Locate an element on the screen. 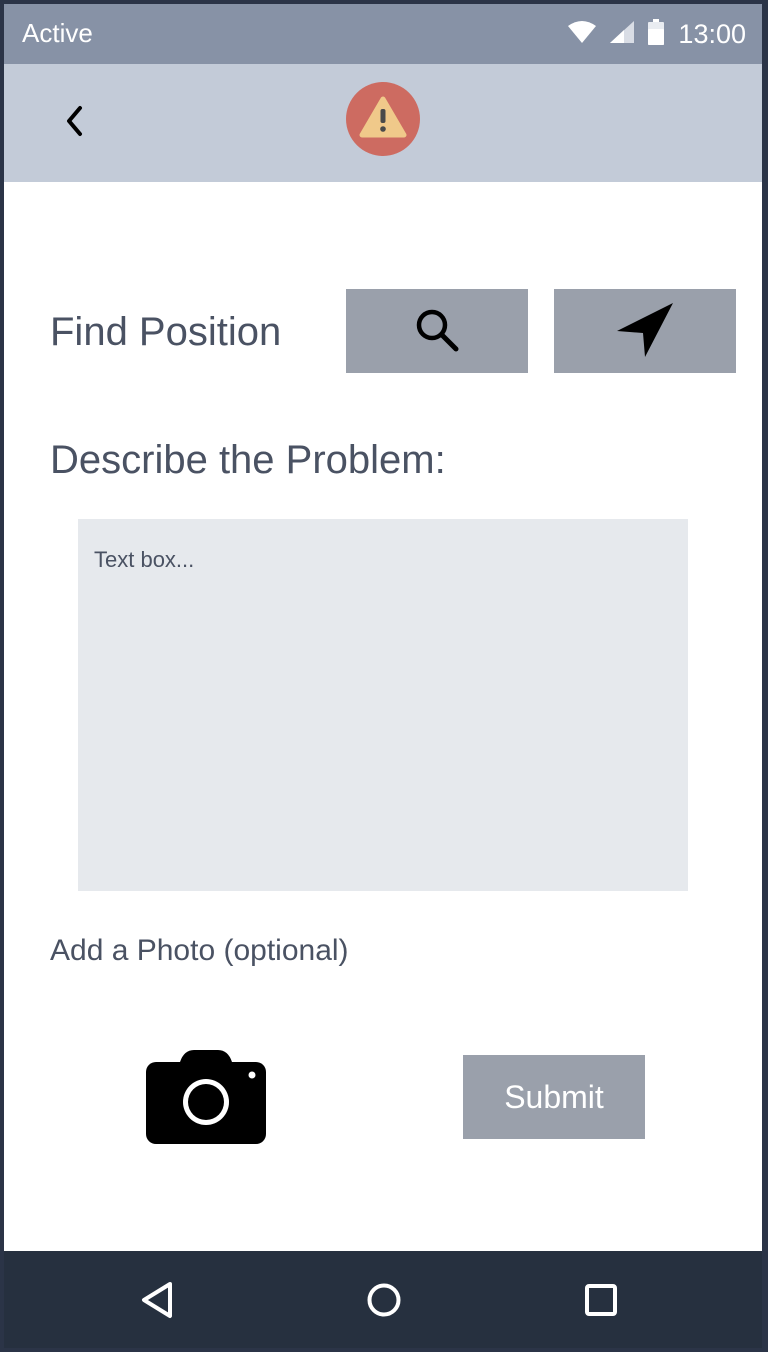 The height and width of the screenshot is (1352, 768). alert-badge is located at coordinates (383, 119).